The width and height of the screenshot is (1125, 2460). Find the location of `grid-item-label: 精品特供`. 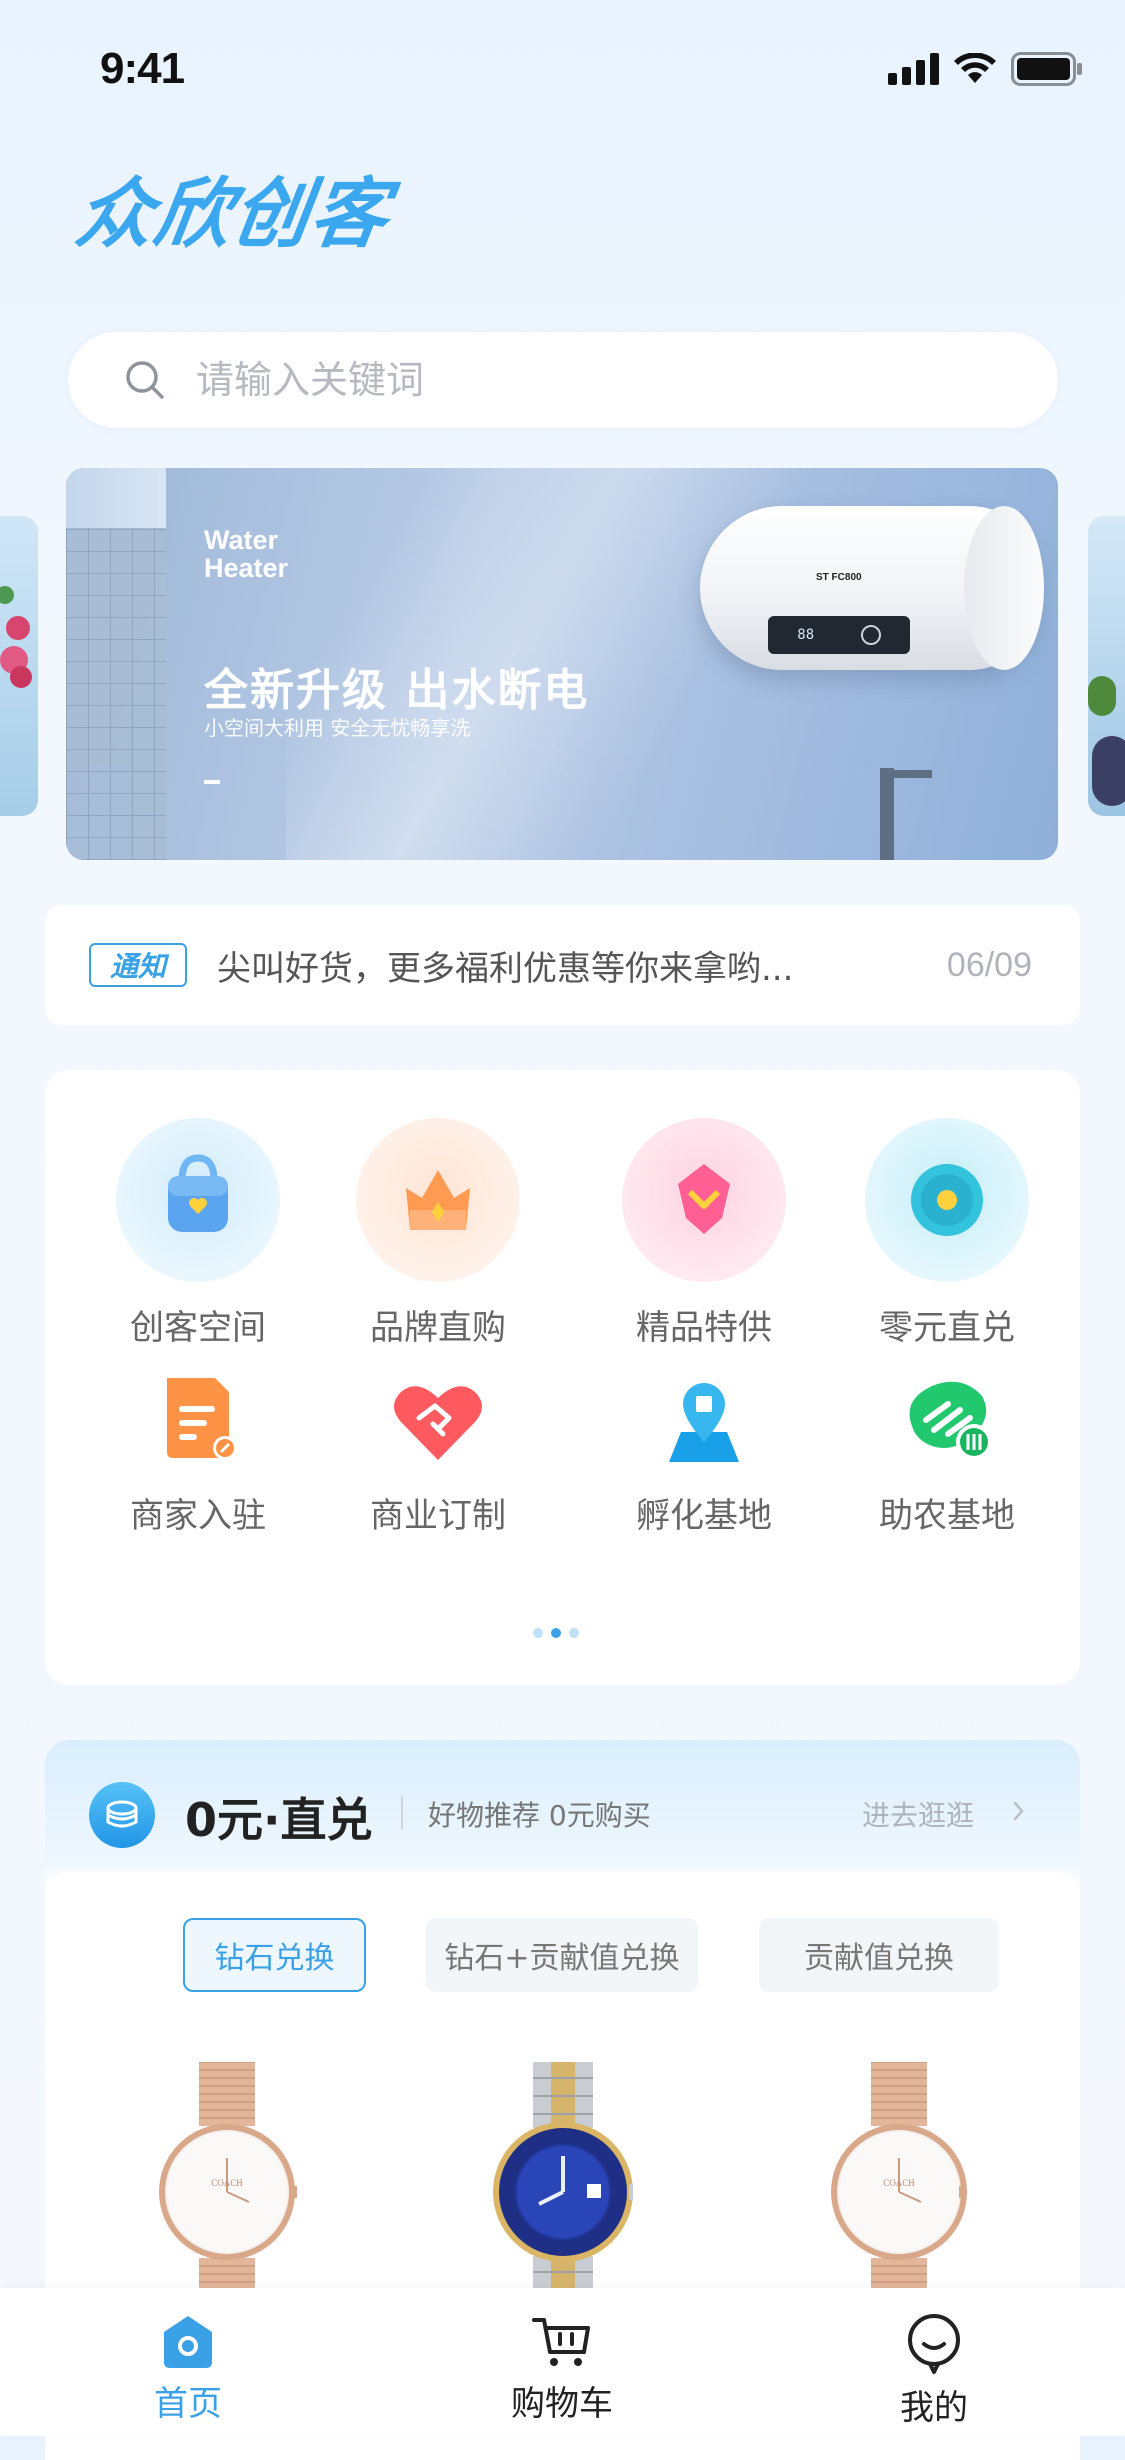

grid-item-label: 精品特供 is located at coordinates (704, 1328).